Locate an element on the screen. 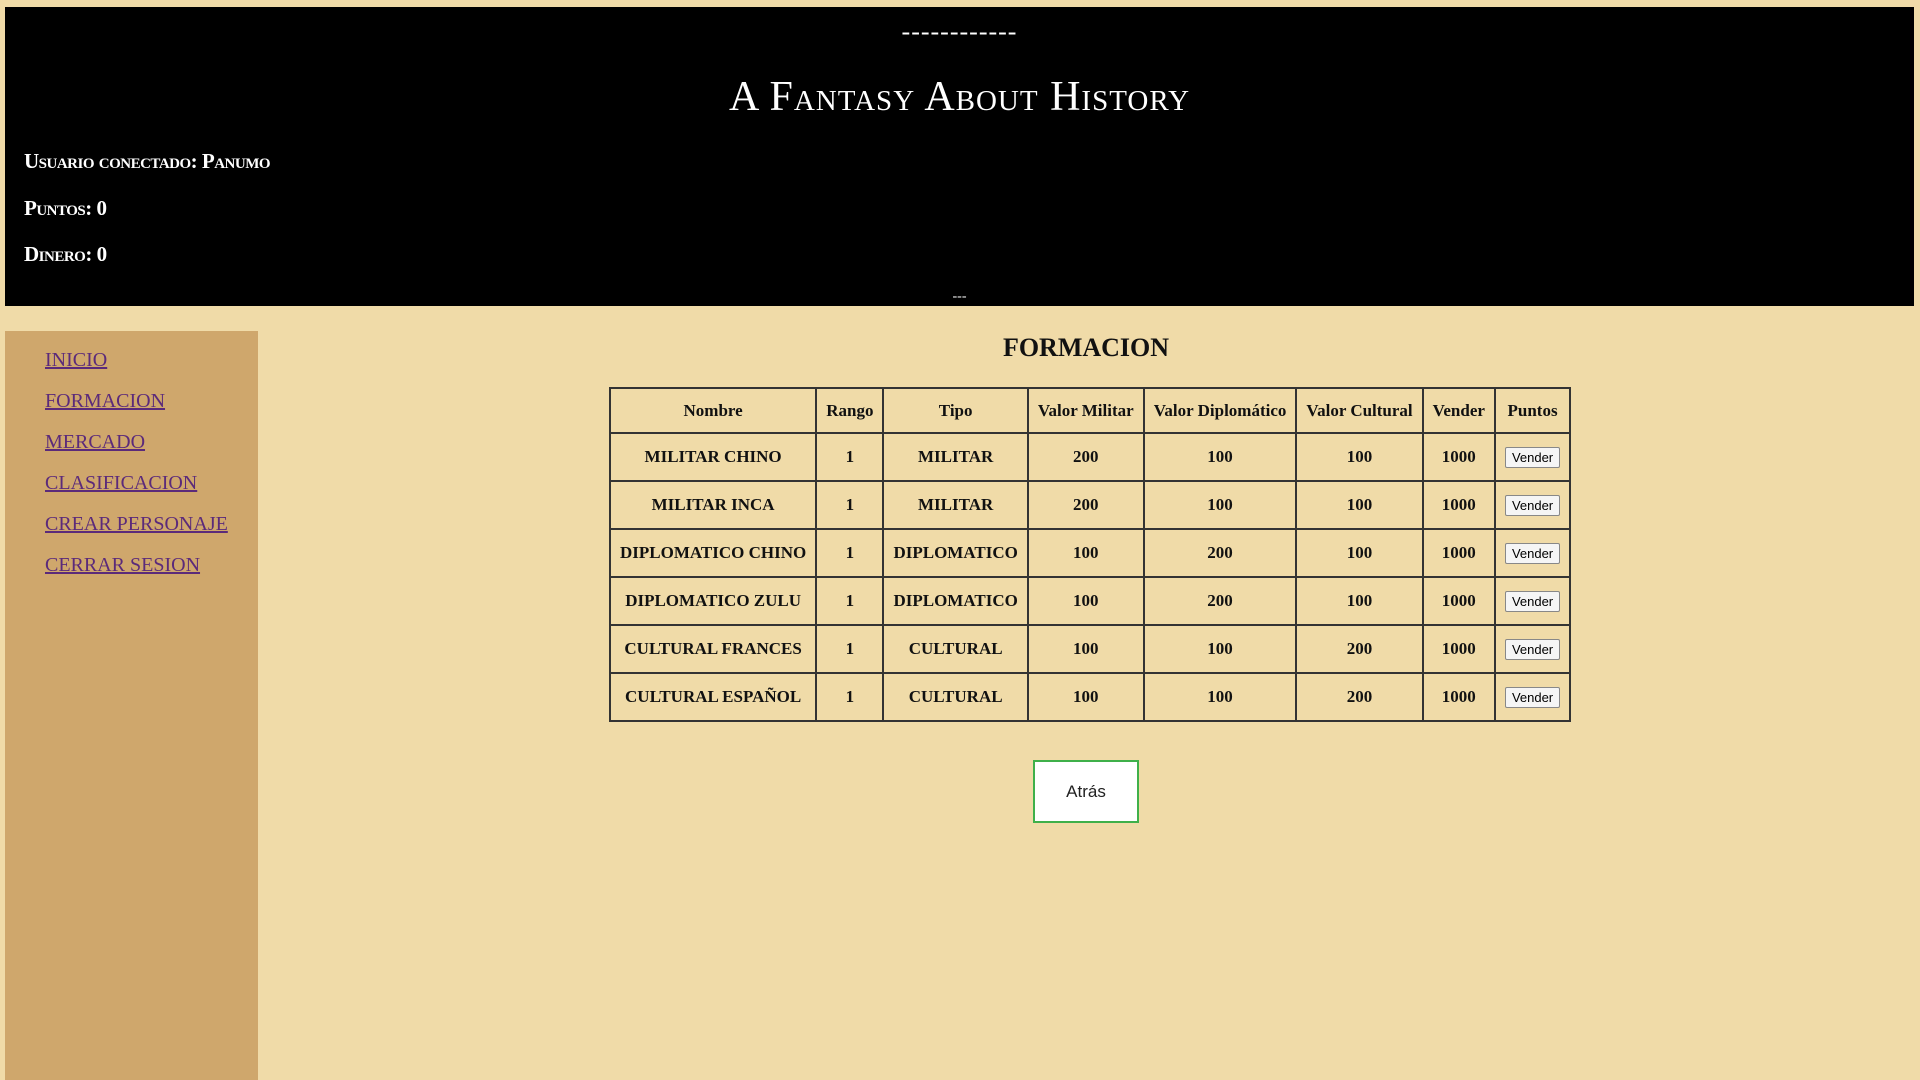  cell-nombre: MILITAR INCA is located at coordinates (713, 505).